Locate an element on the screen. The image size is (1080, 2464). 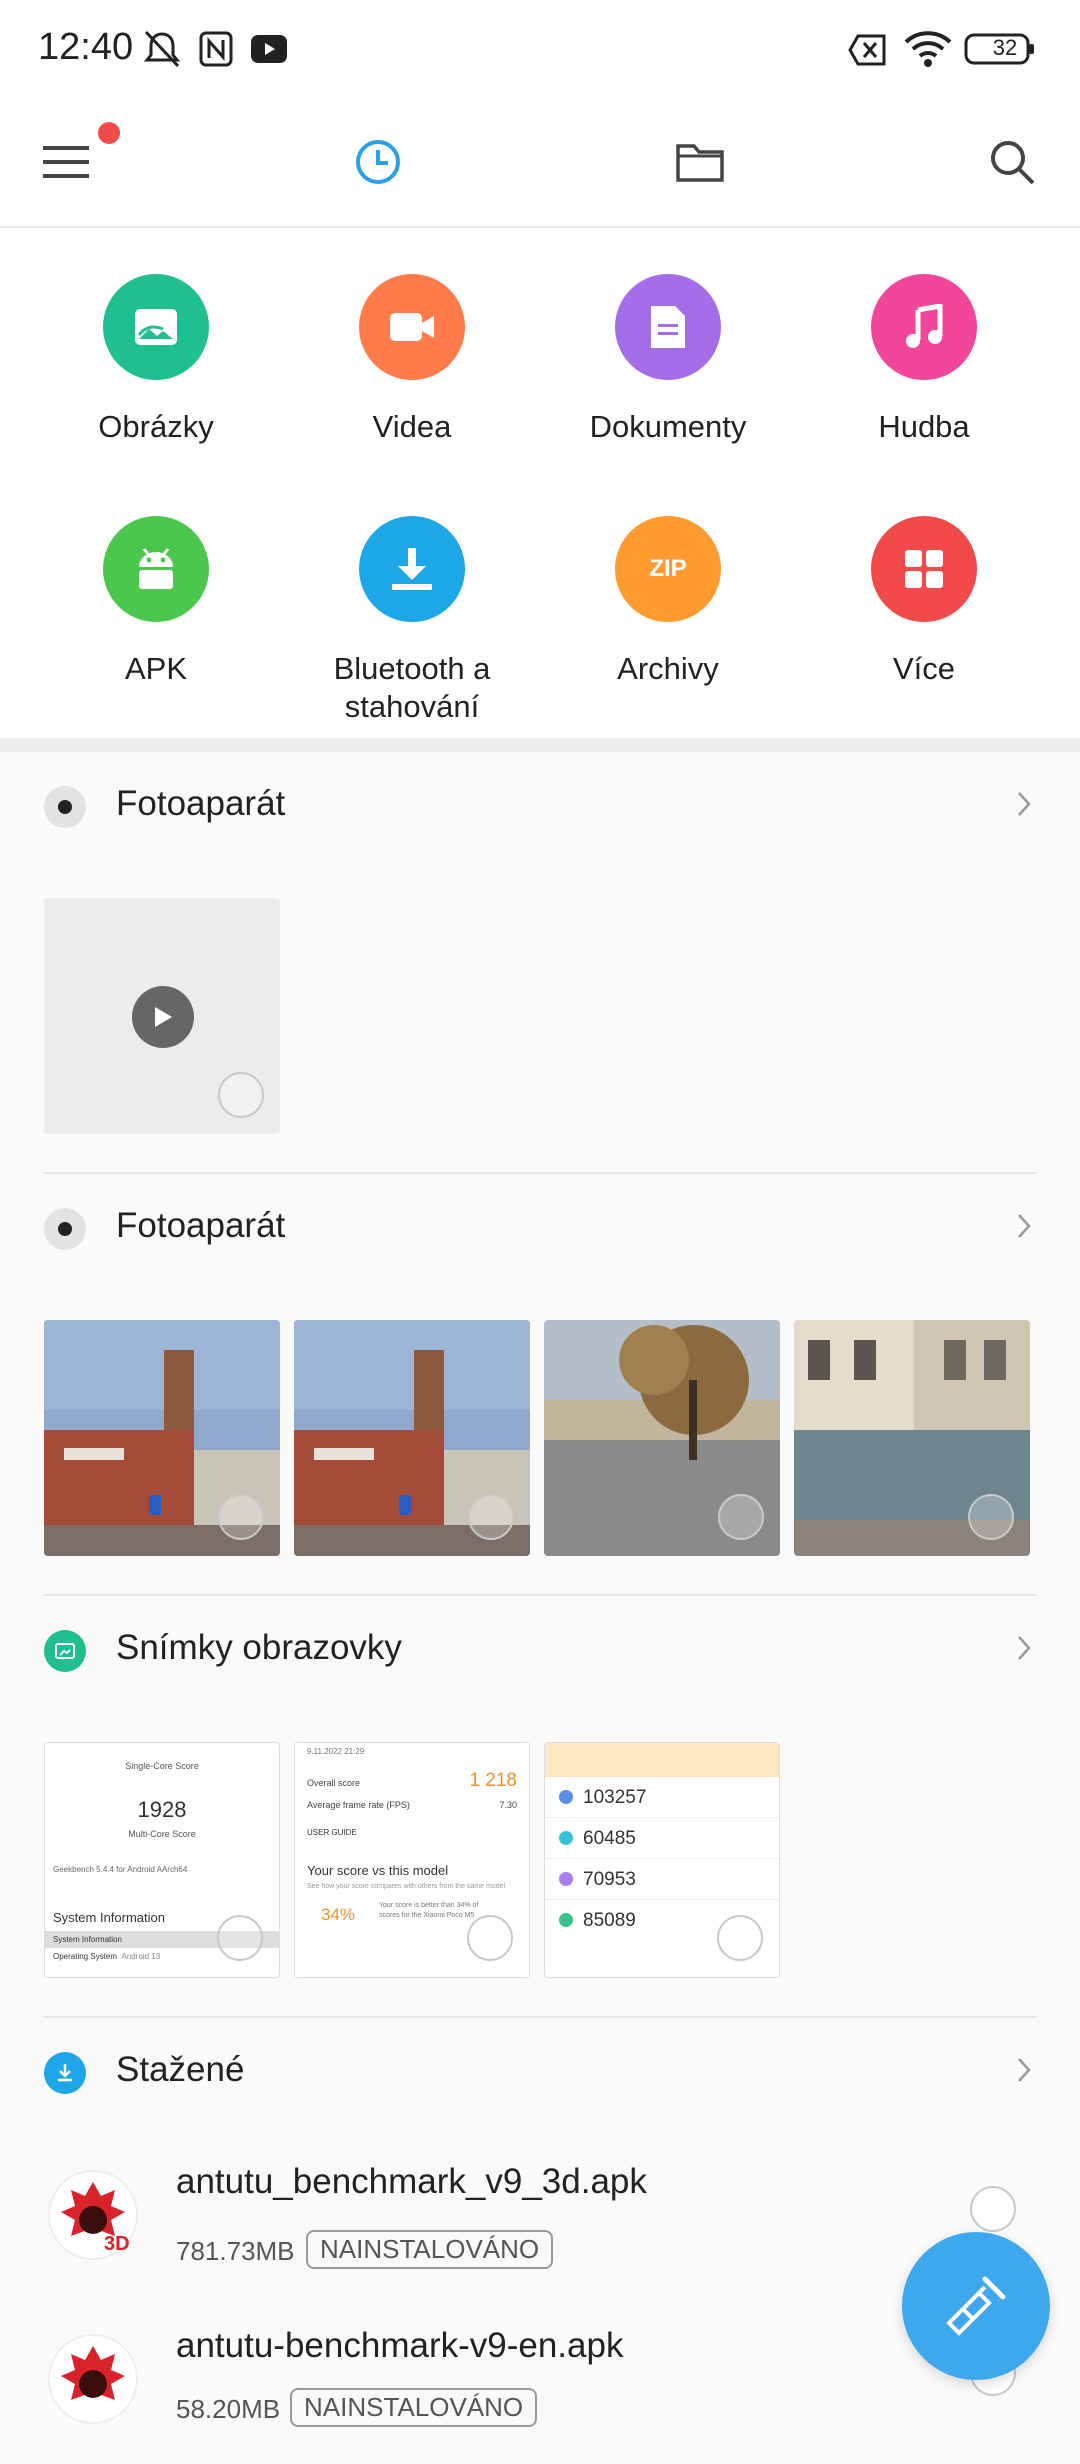
screenshot-thumbnail: 103257 60485 70953 85089 is located at coordinates (662, 1860).